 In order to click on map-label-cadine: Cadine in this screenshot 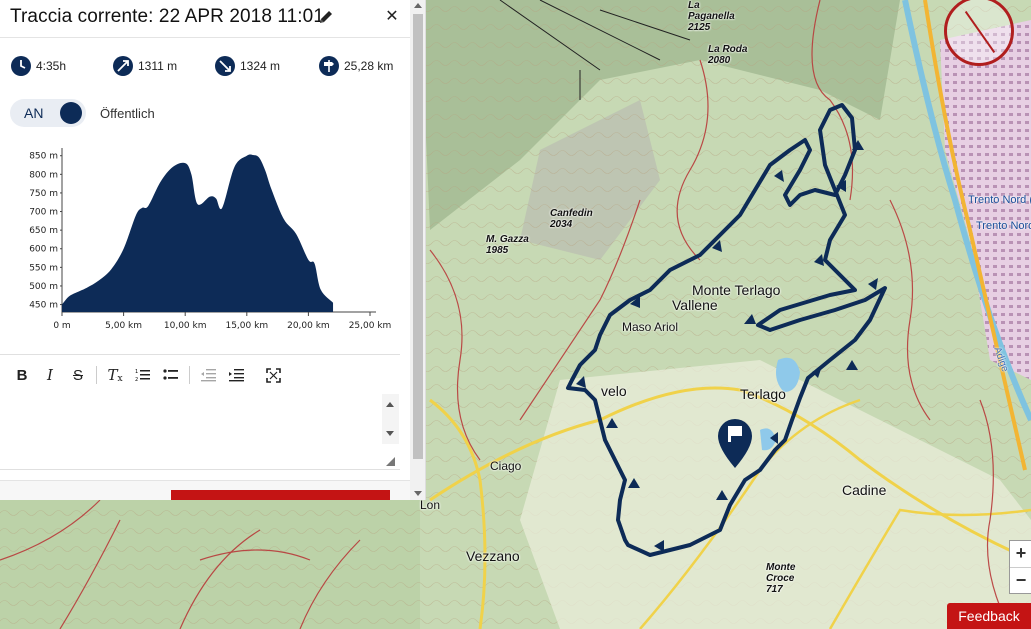, I will do `click(864, 490)`.